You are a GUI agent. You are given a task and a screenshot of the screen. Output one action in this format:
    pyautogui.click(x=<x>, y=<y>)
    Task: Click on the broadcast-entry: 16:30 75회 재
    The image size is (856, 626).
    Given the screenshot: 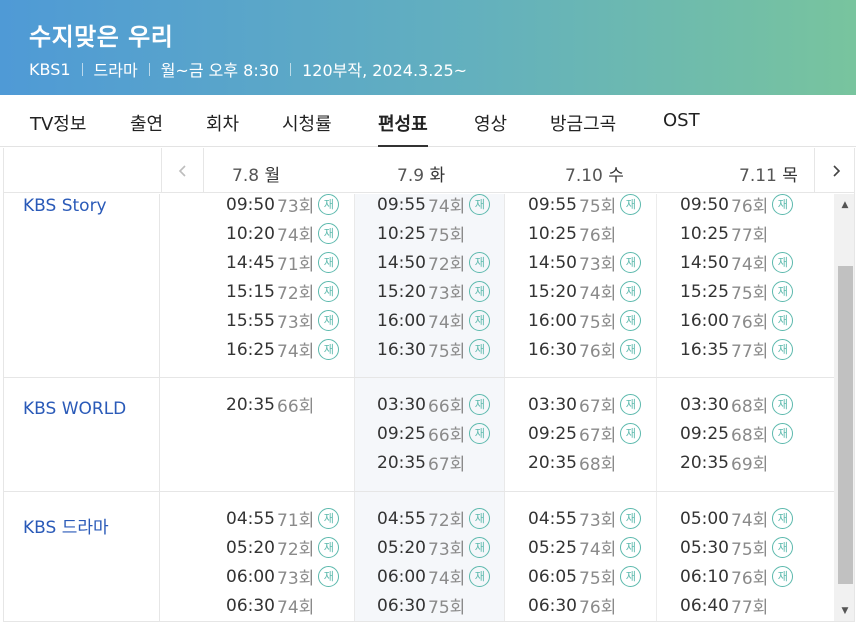 What is the action you would take?
    pyautogui.click(x=434, y=349)
    